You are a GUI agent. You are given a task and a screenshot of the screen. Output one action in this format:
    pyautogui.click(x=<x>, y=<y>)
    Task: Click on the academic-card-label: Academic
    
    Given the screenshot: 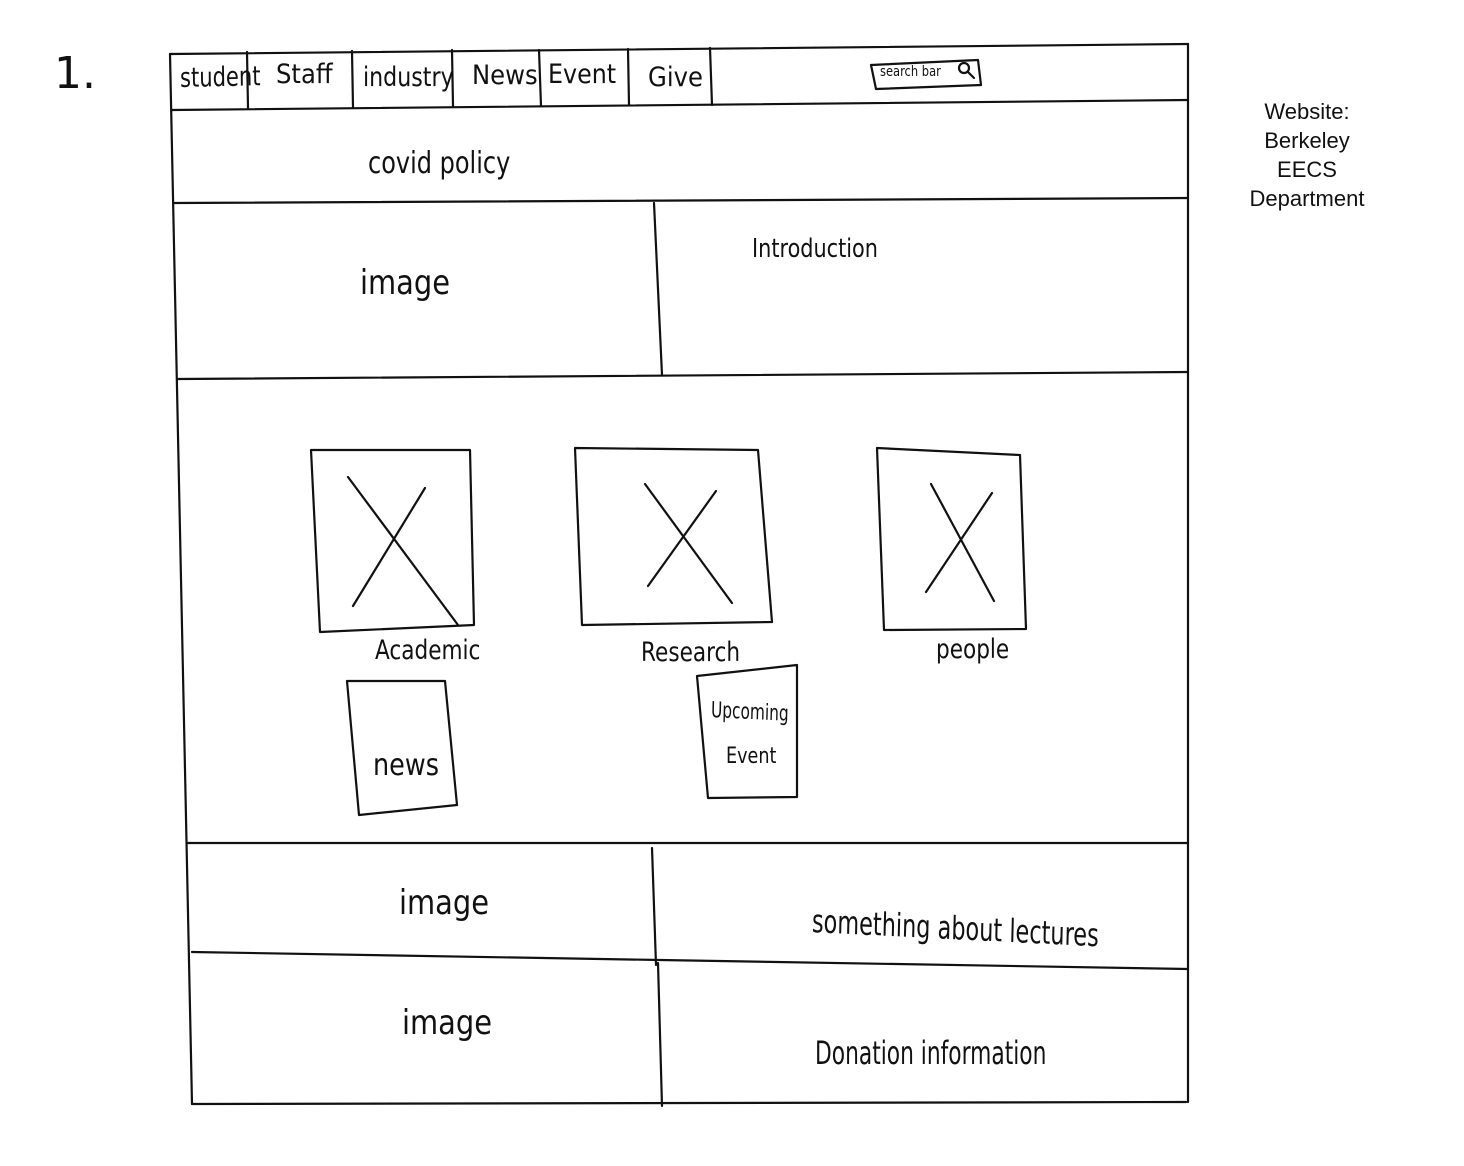 What is the action you would take?
    pyautogui.click(x=427, y=650)
    